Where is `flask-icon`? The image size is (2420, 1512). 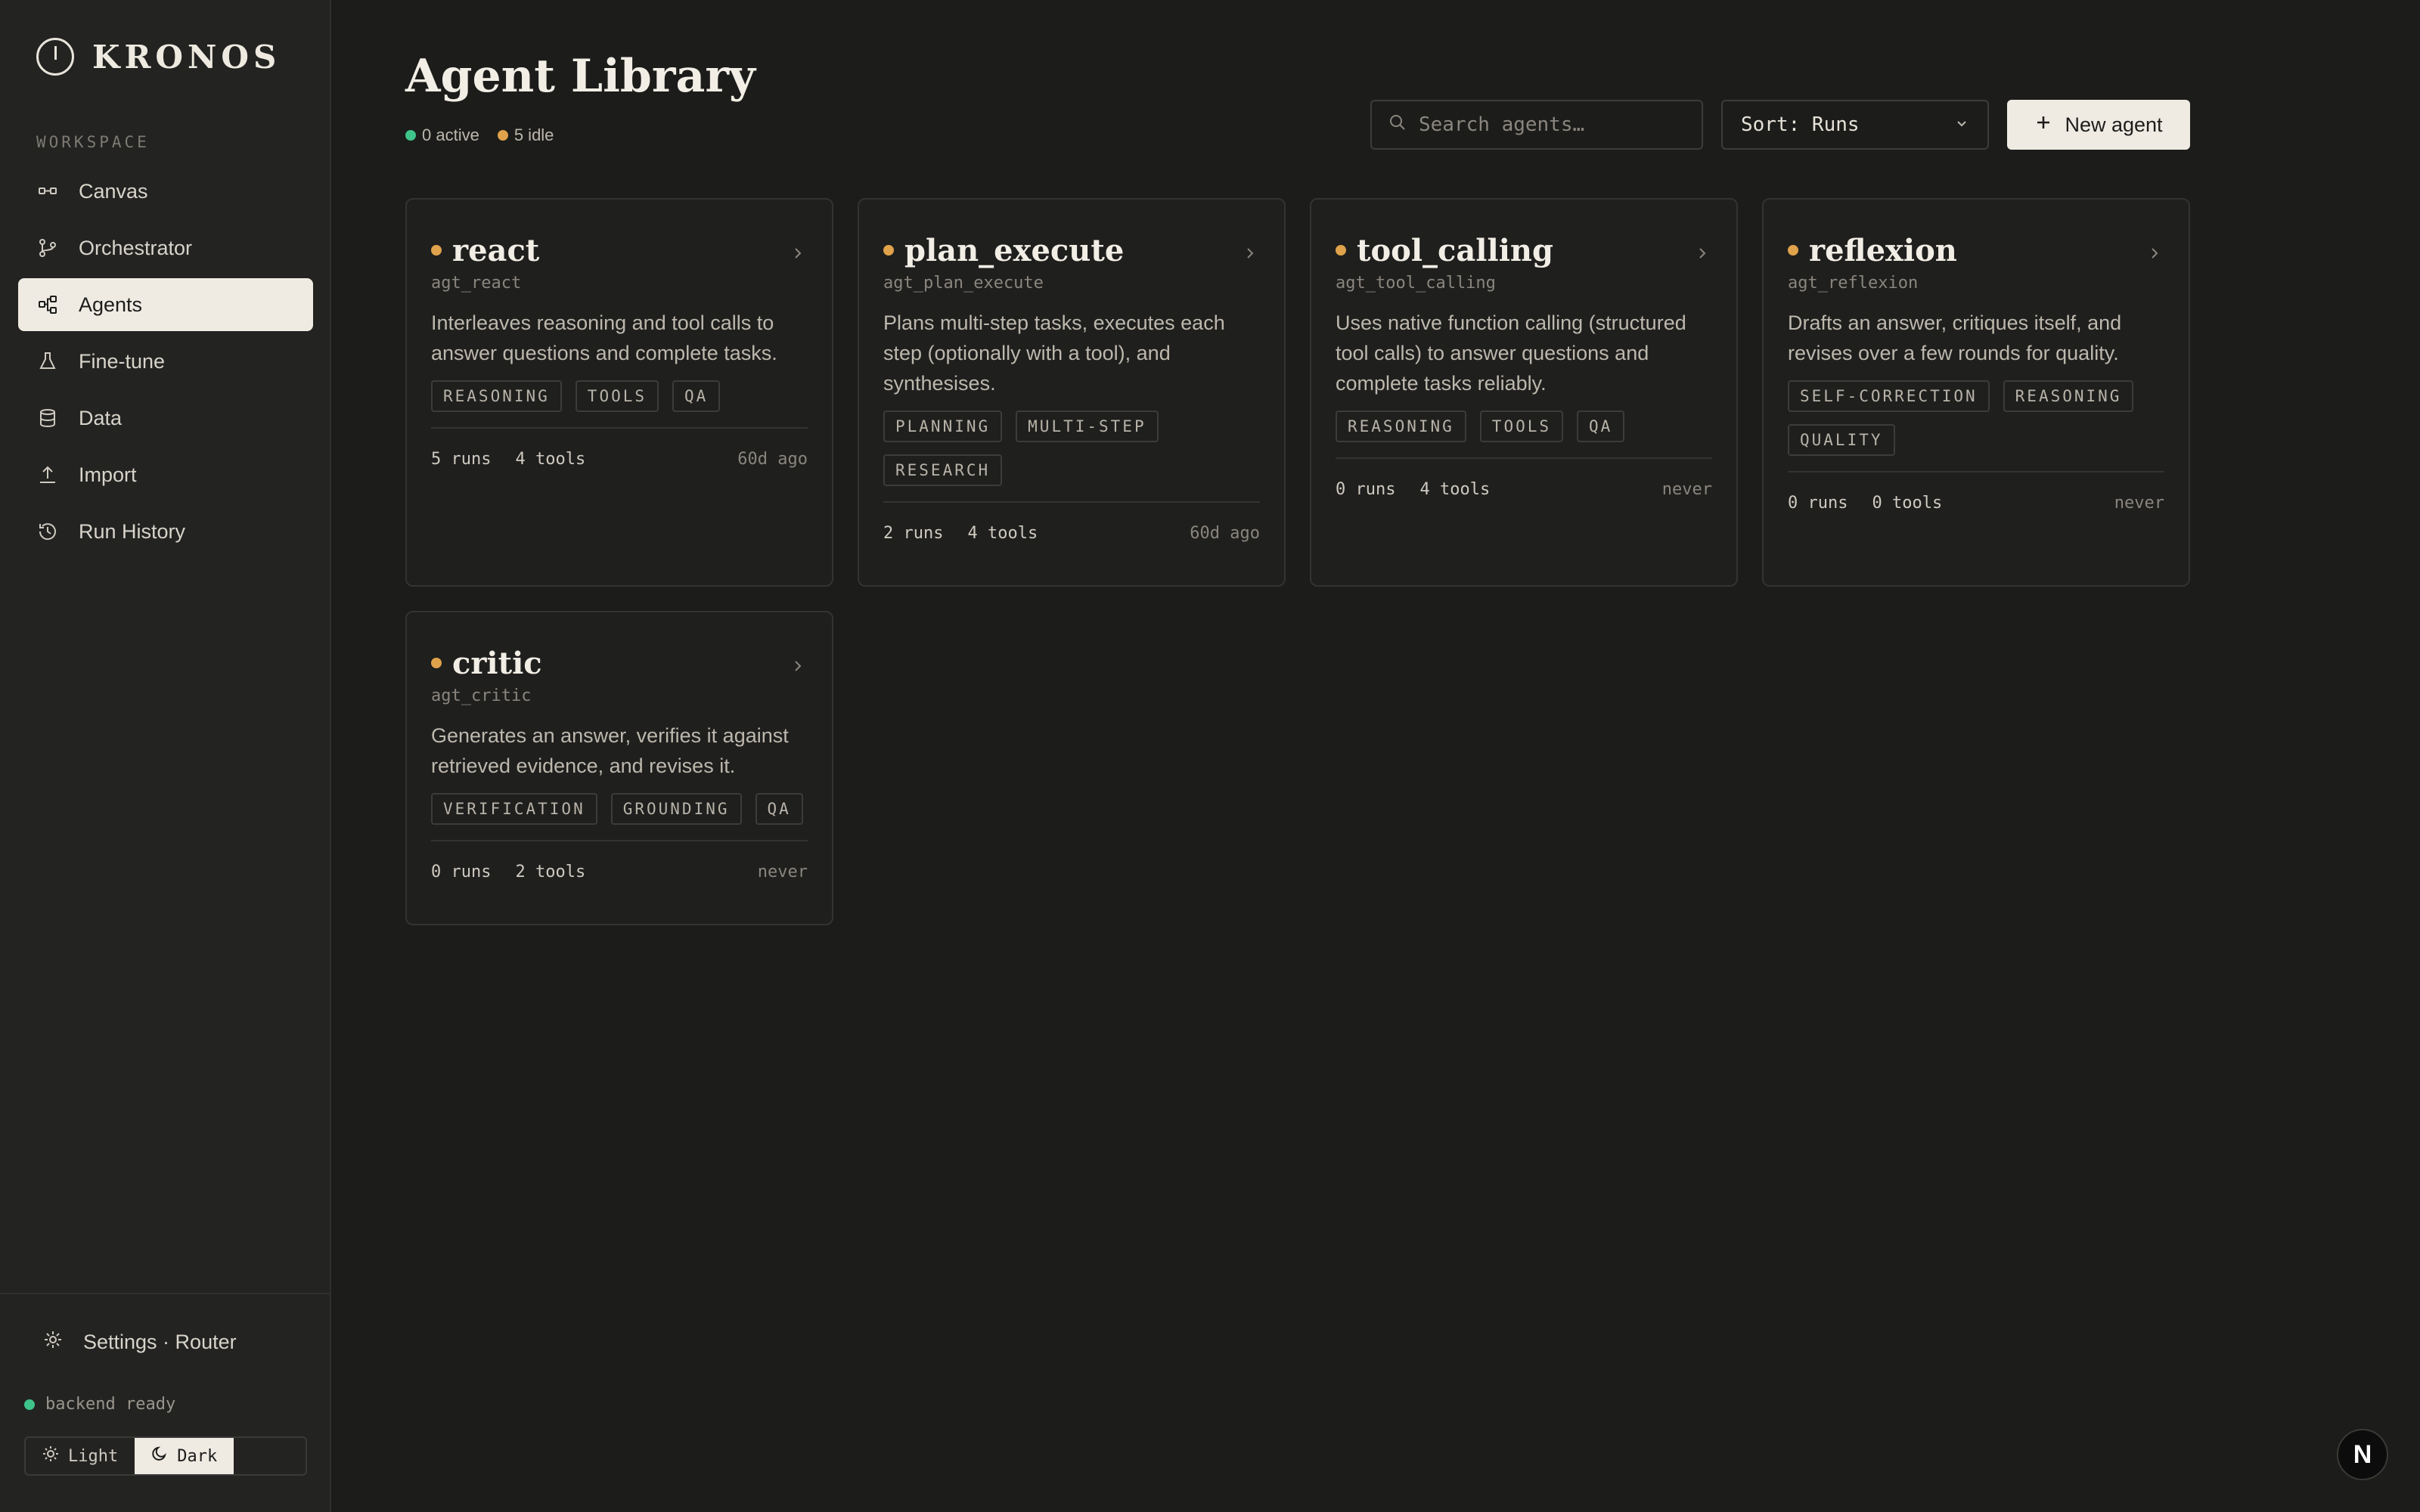
flask-icon is located at coordinates (47, 361).